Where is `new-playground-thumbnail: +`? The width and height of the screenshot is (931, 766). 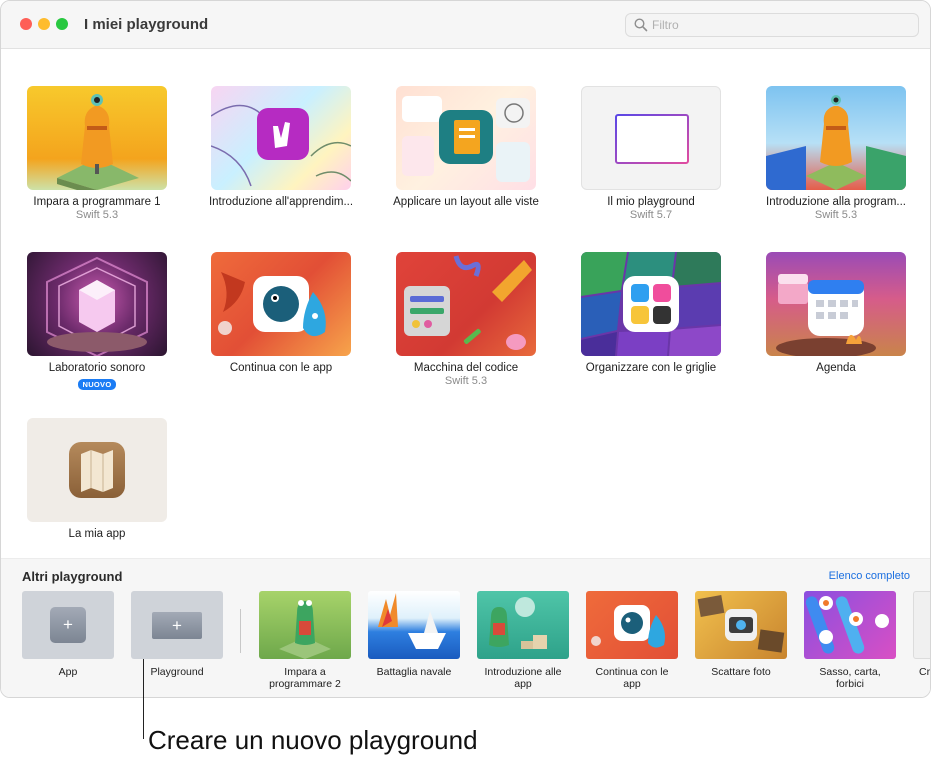
new-playground-thumbnail: + is located at coordinates (177, 625).